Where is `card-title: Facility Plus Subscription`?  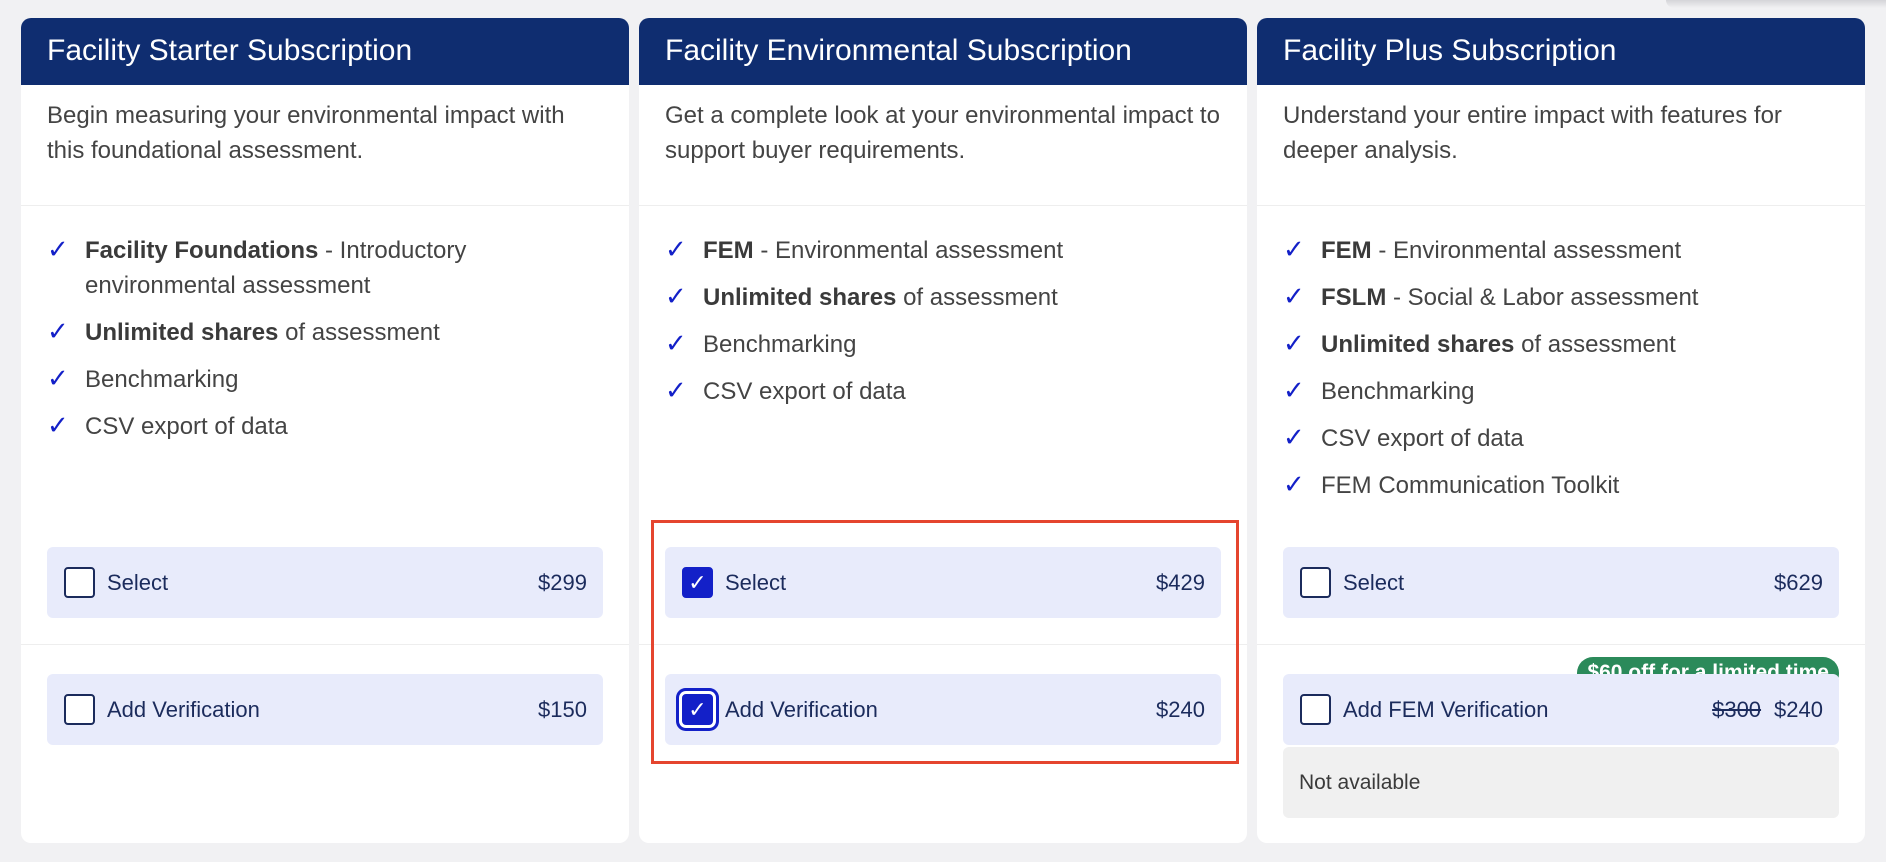 card-title: Facility Plus Subscription is located at coordinates (1561, 51).